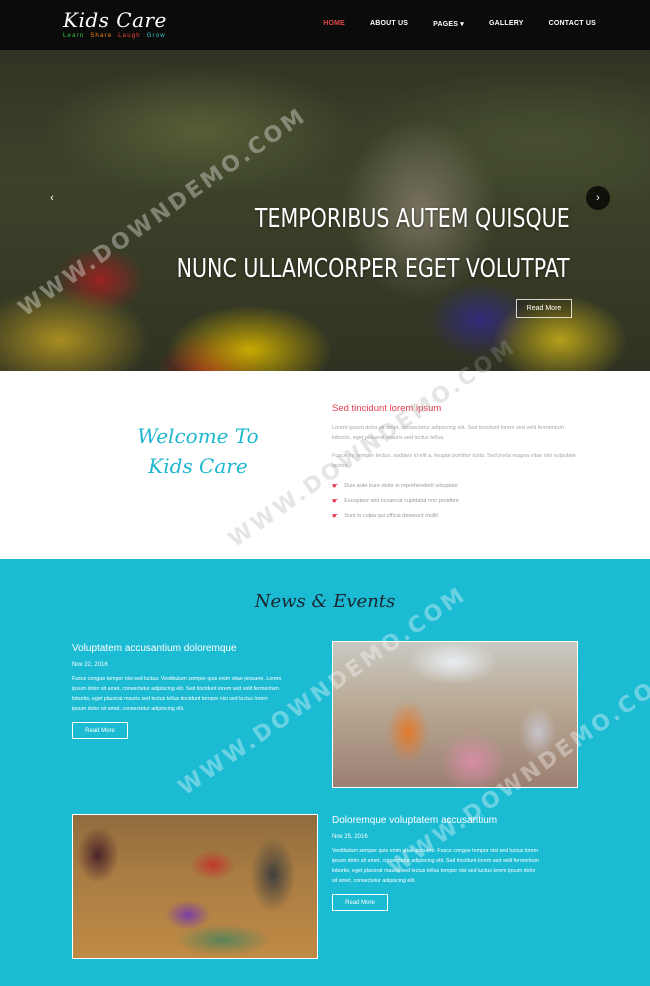 This screenshot has width=650, height=986. Describe the element at coordinates (129, 36) in the screenshot. I see `tagline-word-laugh: Laugh` at that location.